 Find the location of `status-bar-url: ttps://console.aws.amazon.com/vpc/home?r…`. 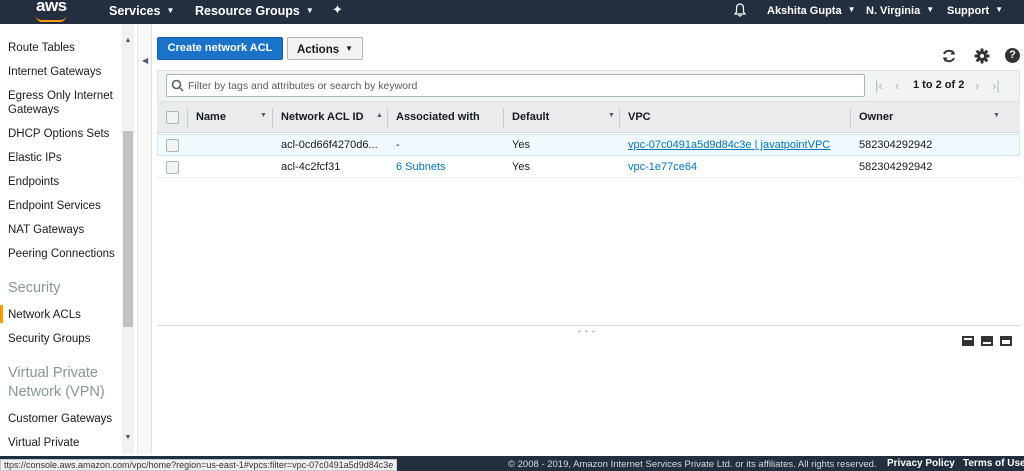

status-bar-url: ttps://console.aws.amazon.com/vpc/home?r… is located at coordinates (199, 465).